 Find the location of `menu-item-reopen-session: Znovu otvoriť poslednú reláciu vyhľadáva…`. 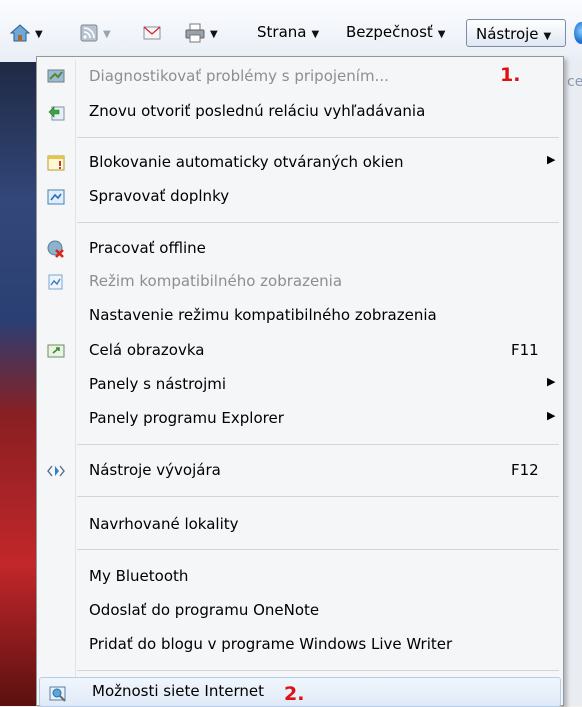

menu-item-reopen-session: Znovu otvoriť poslednú reláciu vyhľadáva… is located at coordinates (300, 112).